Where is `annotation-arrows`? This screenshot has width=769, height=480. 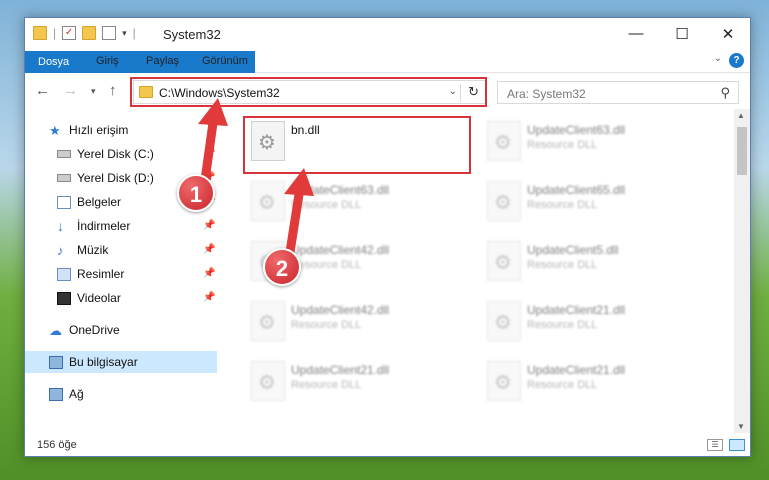 annotation-arrows is located at coordinates (256, 177).